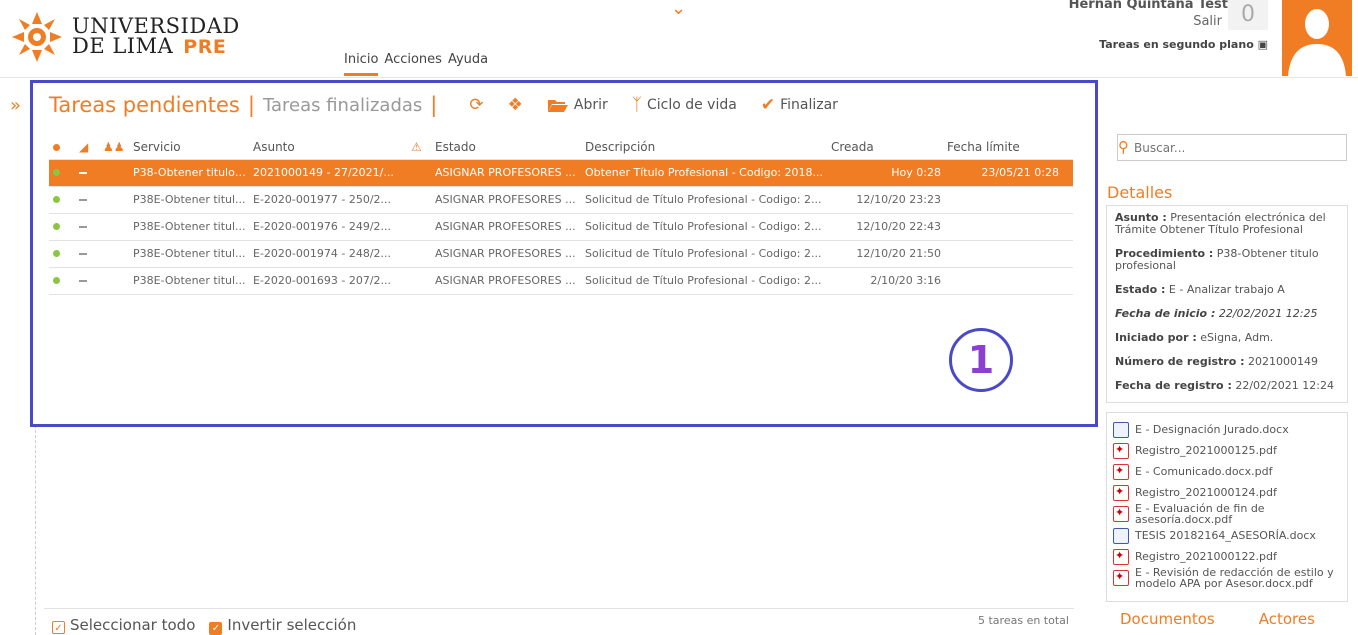 This screenshot has width=1358, height=635. What do you see at coordinates (64, 254) in the screenshot?
I see `status-dot` at bounding box center [64, 254].